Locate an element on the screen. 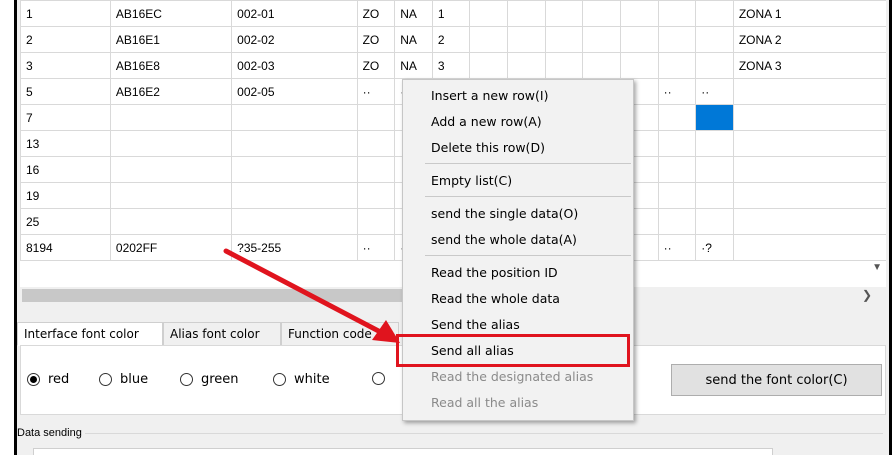 The height and width of the screenshot is (455, 892). menu-item-send-single-data: send the single data(O) is located at coordinates (504, 214).